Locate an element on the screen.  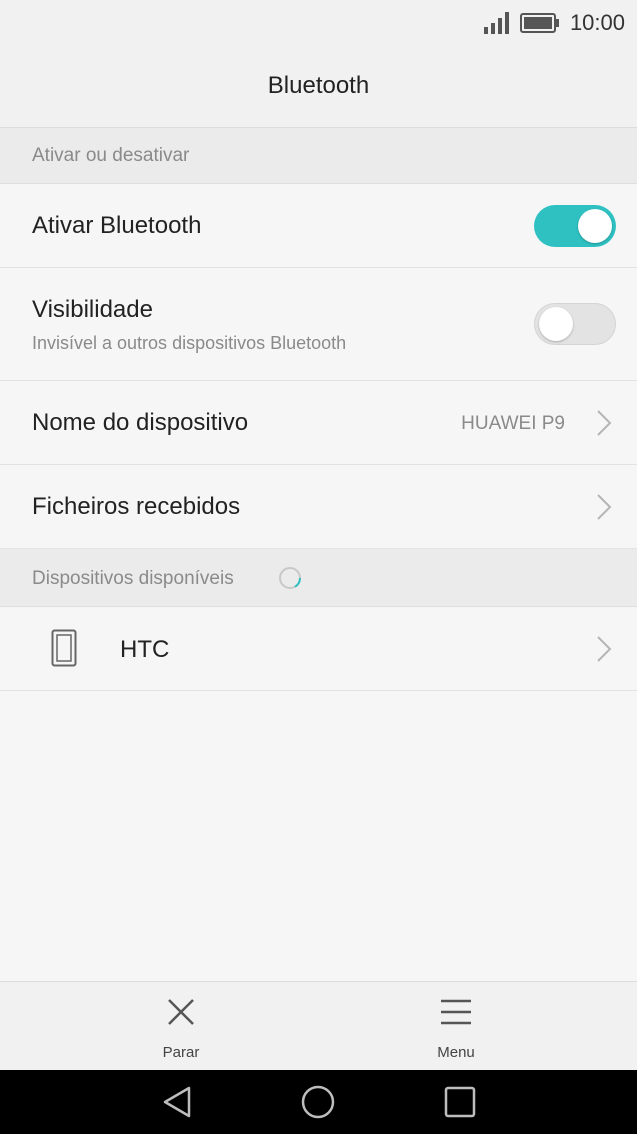
device-name-value: HUAWEI P9 is located at coordinates (513, 423).